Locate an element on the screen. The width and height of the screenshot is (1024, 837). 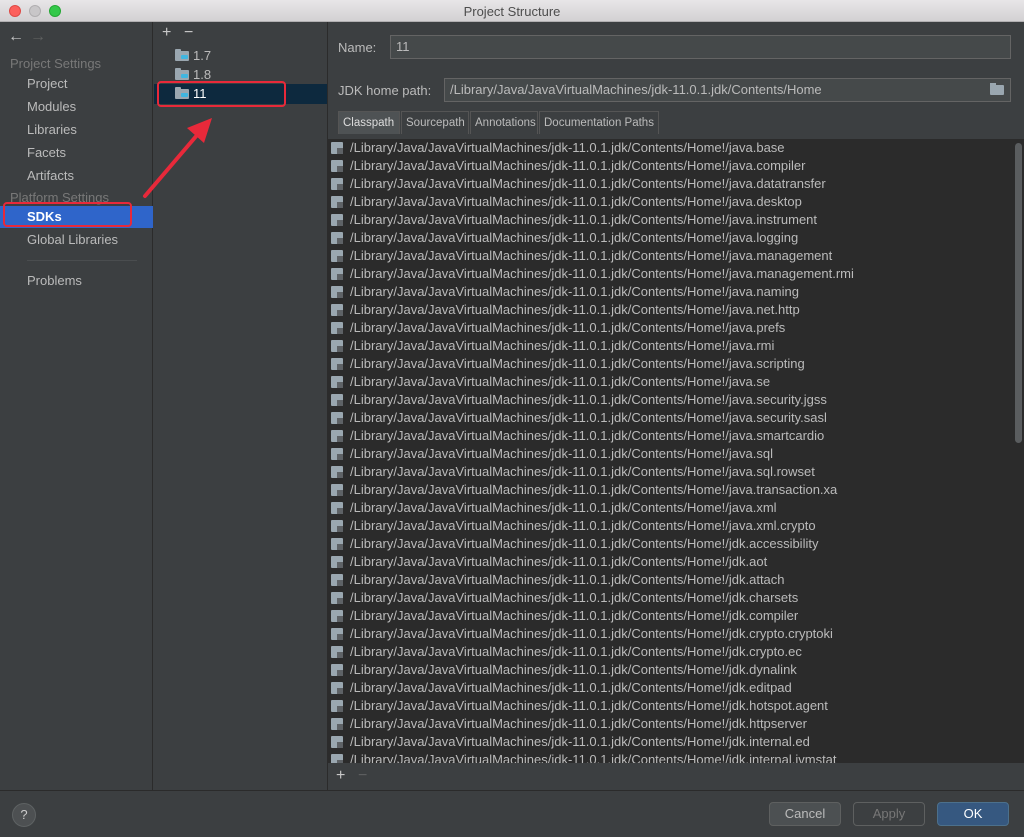
tab-documentation-paths: Documentation Paths is located at coordinates (599, 122).